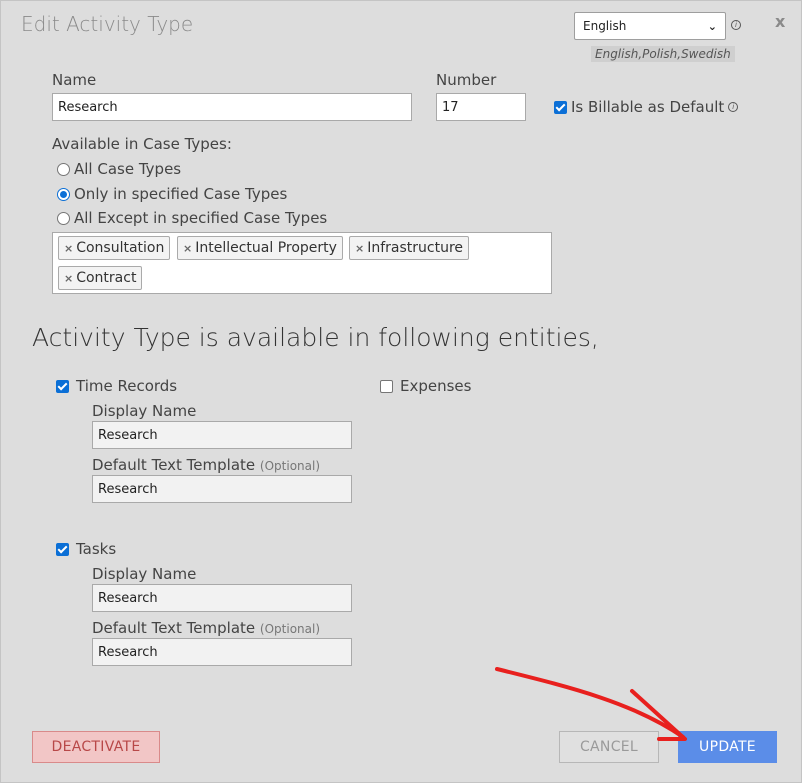  I want to click on time-records-label: Time Records, so click(127, 386).